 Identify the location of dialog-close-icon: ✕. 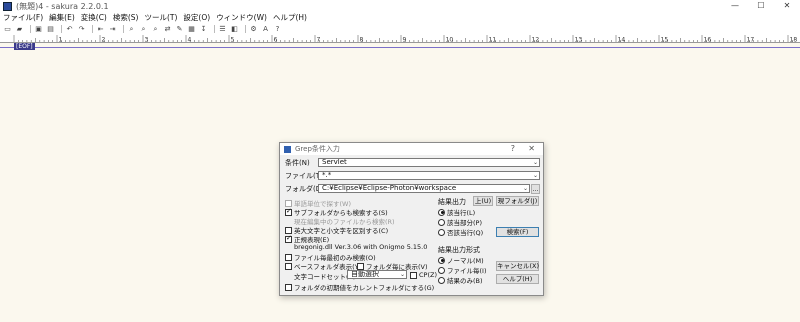
(531, 148).